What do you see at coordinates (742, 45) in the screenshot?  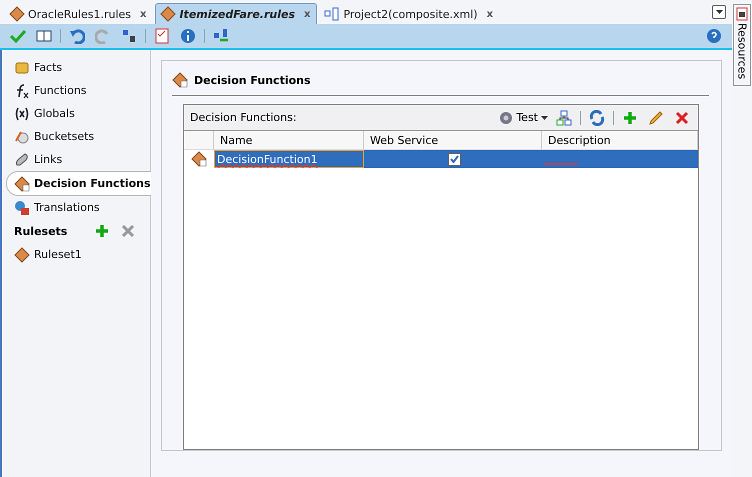 I see `side-panel-tab: Resources` at bounding box center [742, 45].